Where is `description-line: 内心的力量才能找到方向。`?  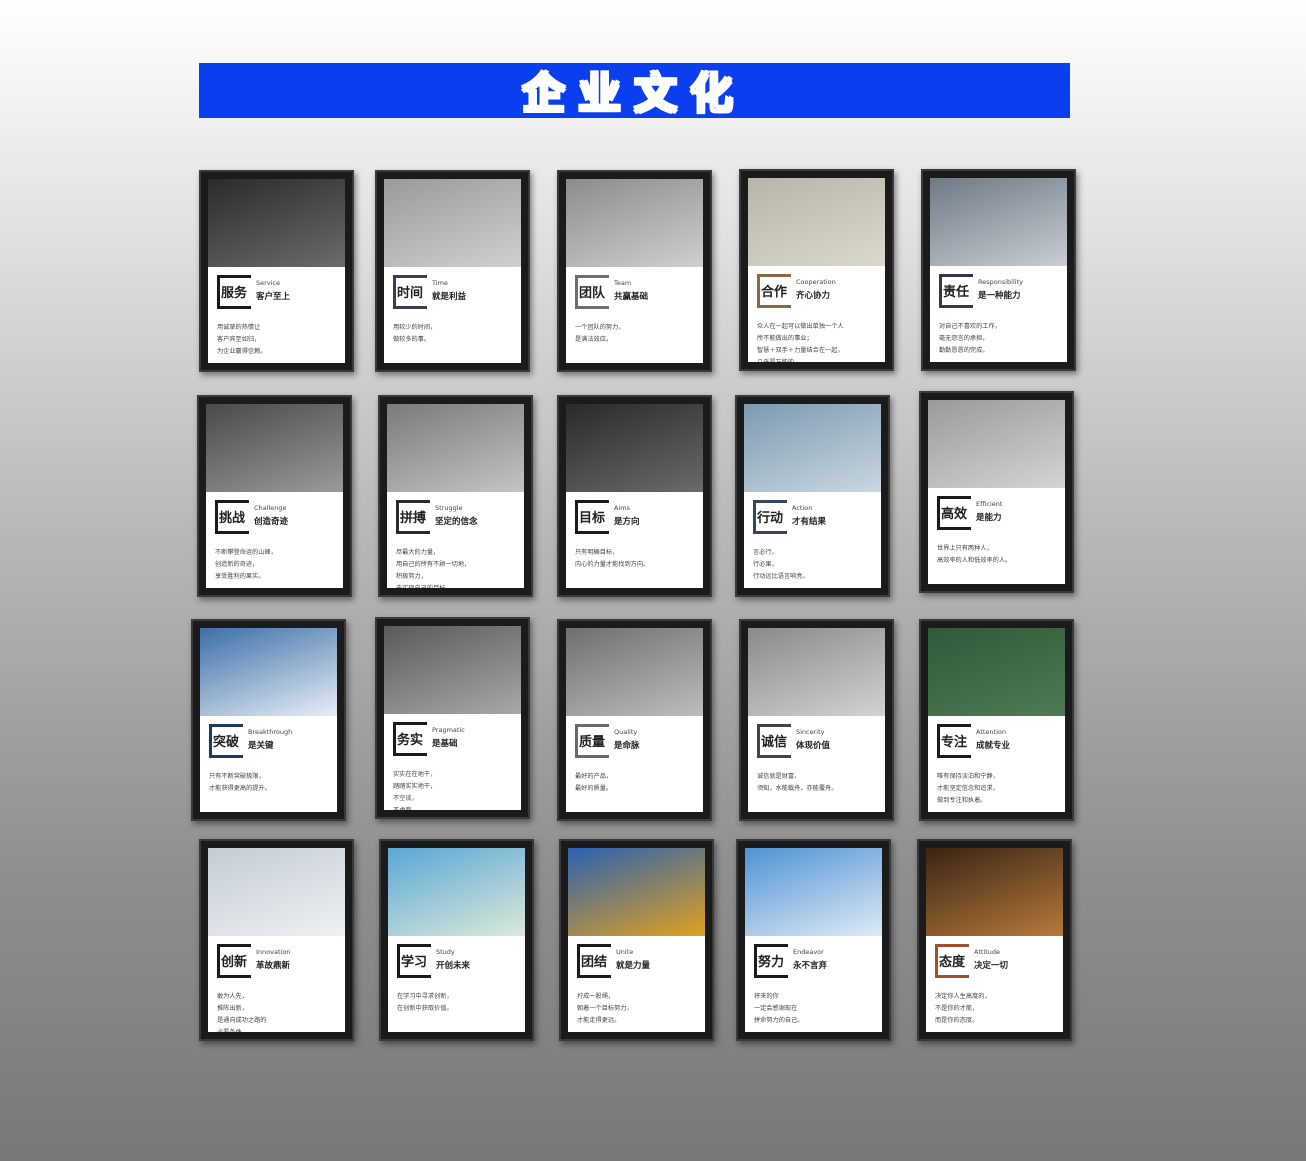 description-line: 内心的力量才能找到方向。 is located at coordinates (612, 565).